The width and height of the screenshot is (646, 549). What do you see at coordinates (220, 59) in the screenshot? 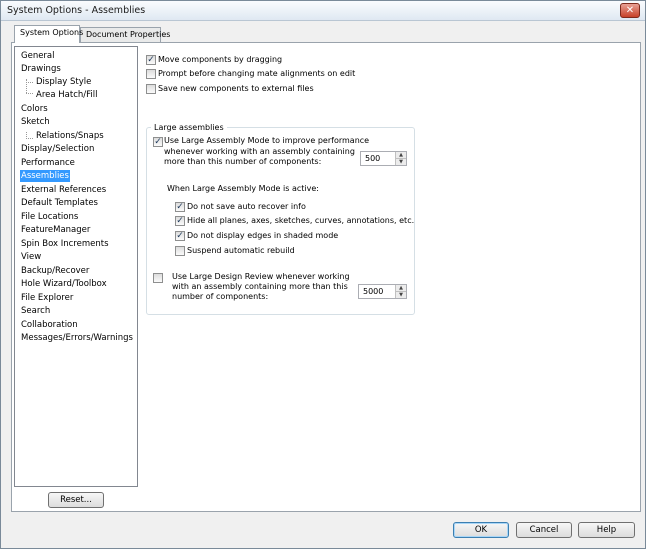
I see `move-by-dragging-label: Move components by dragging` at bounding box center [220, 59].